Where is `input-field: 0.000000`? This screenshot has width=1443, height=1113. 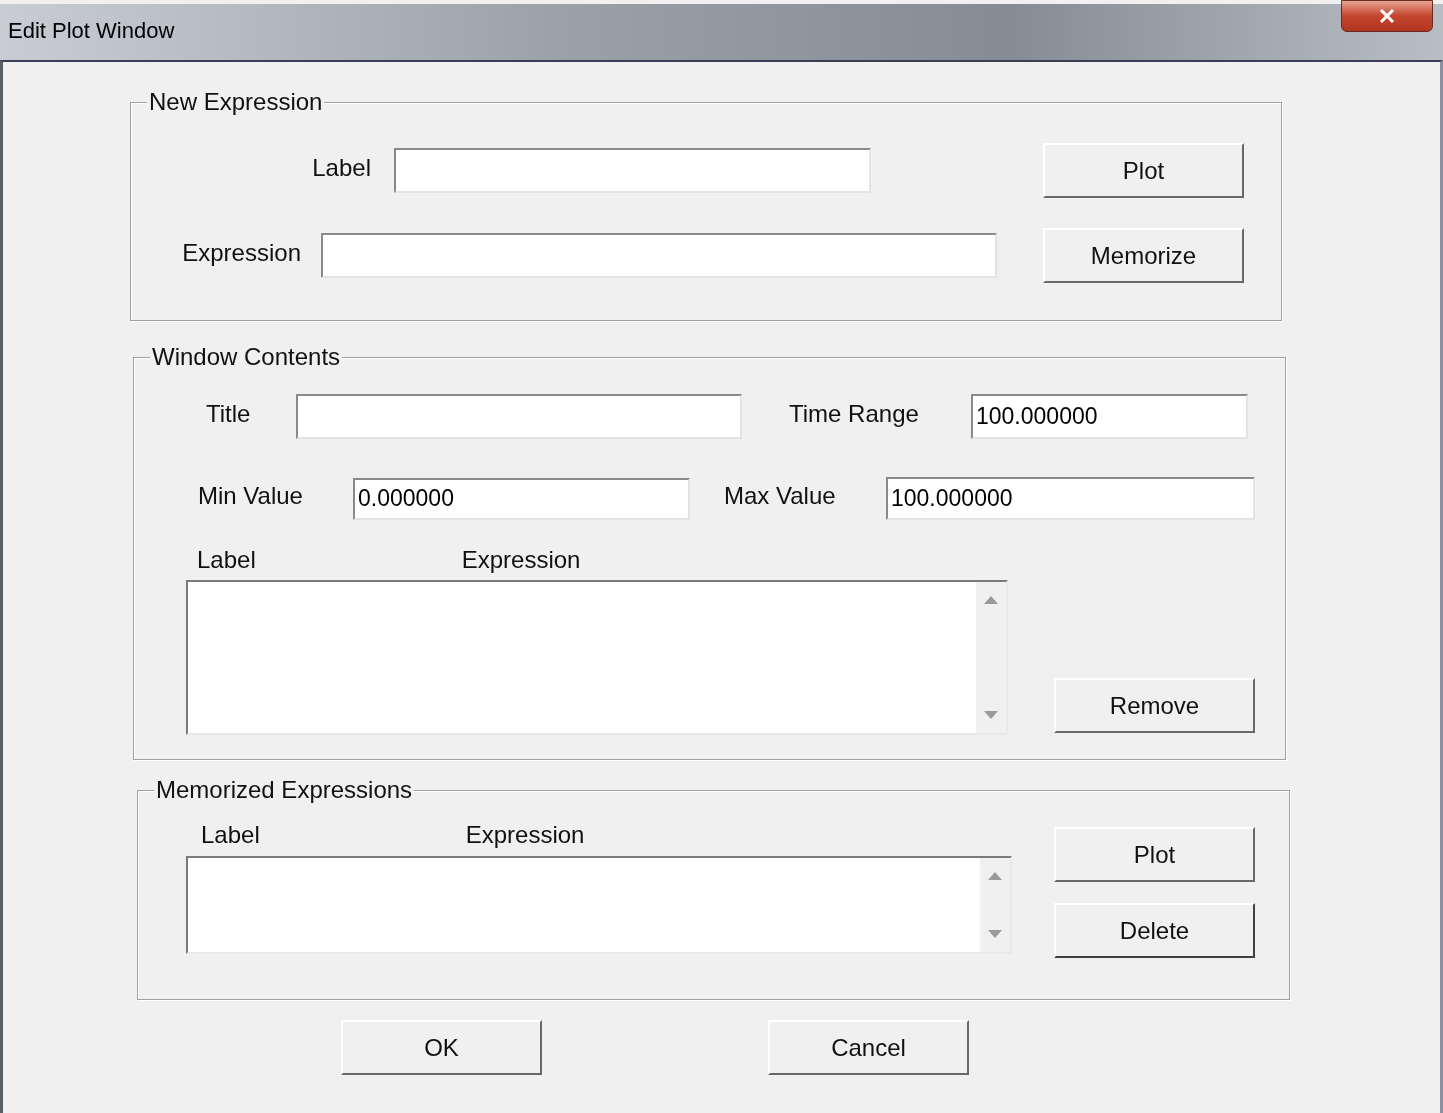
input-field: 0.000000 is located at coordinates (521, 498).